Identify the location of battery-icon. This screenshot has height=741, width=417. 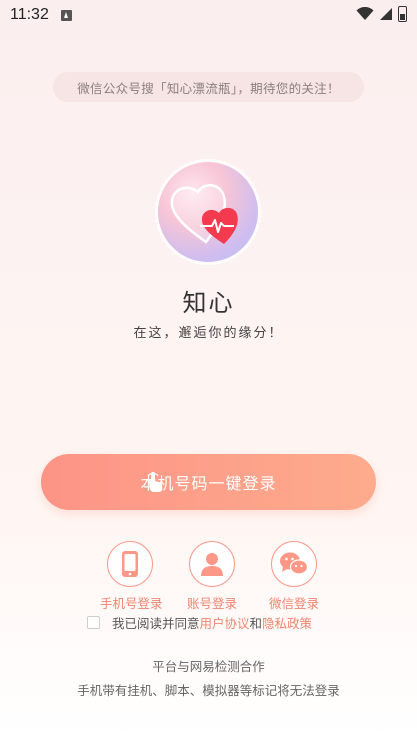
(402, 14).